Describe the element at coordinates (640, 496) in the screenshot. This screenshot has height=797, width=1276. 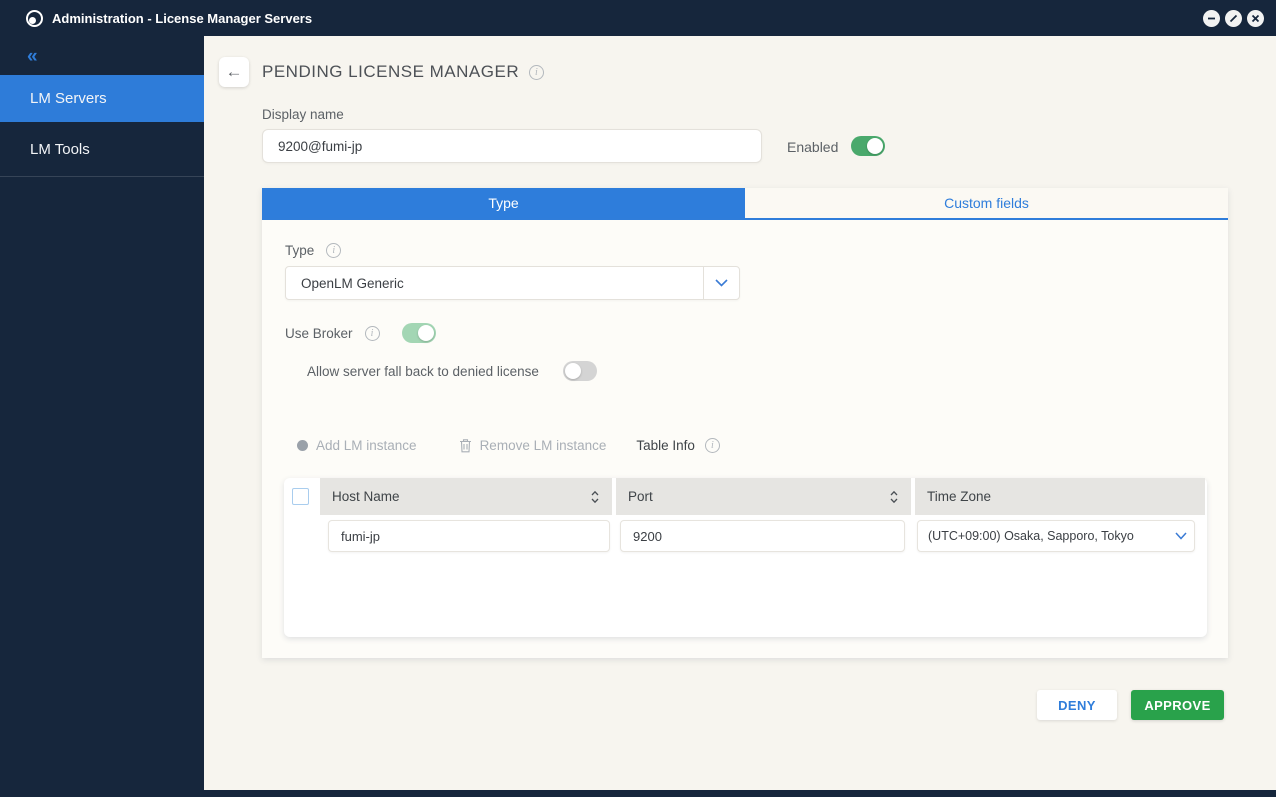
I see `column-label: Port` at that location.